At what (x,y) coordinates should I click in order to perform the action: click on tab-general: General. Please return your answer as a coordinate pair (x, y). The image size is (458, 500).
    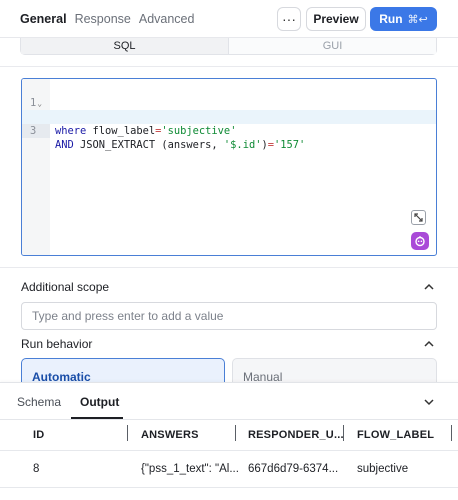
    Looking at the image, I should click on (43, 19).